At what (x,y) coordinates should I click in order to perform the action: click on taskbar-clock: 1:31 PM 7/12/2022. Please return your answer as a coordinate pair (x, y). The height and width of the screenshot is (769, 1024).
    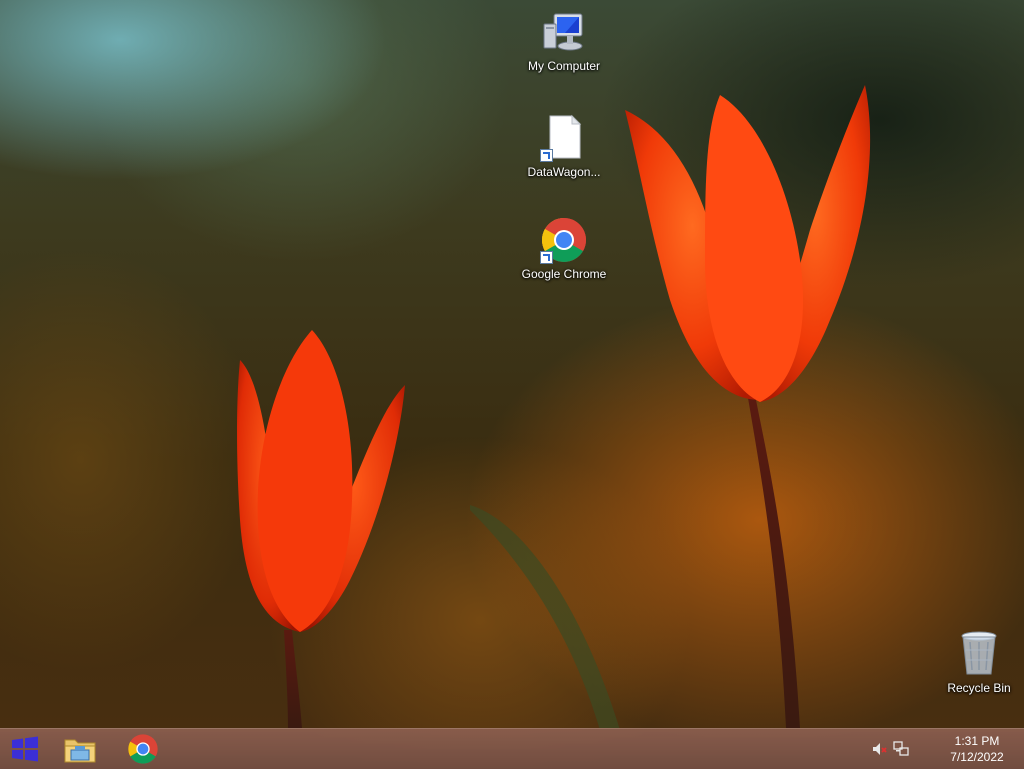
    Looking at the image, I should click on (977, 749).